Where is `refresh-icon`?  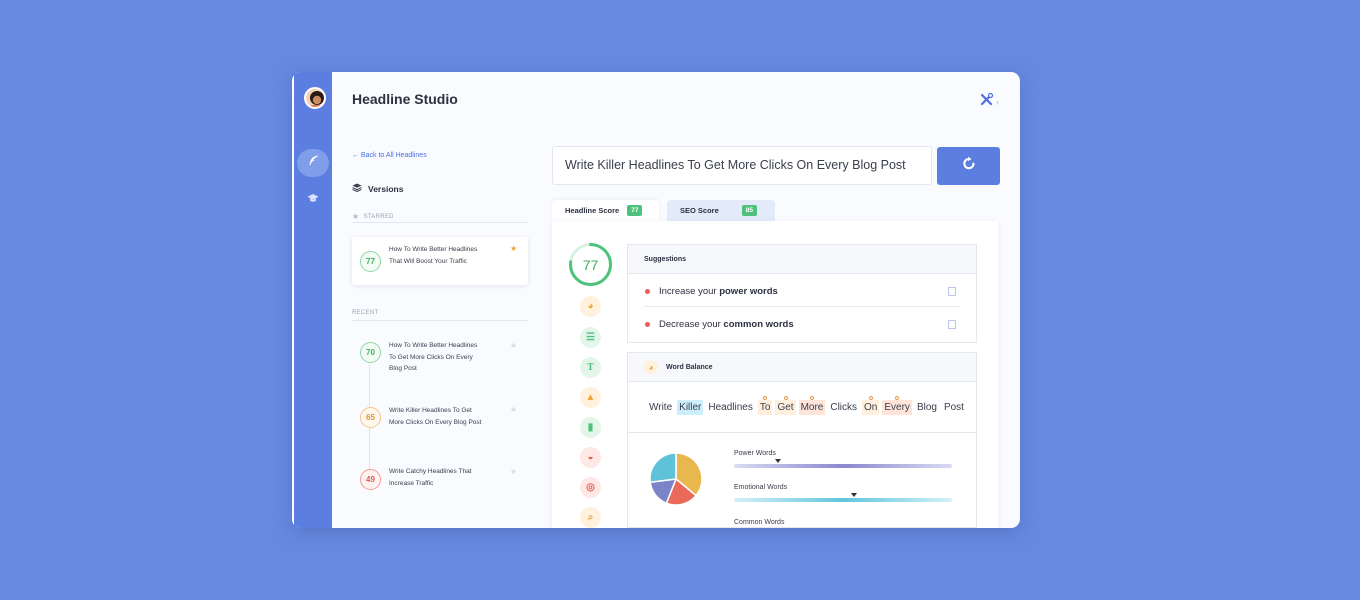 refresh-icon is located at coordinates (969, 166).